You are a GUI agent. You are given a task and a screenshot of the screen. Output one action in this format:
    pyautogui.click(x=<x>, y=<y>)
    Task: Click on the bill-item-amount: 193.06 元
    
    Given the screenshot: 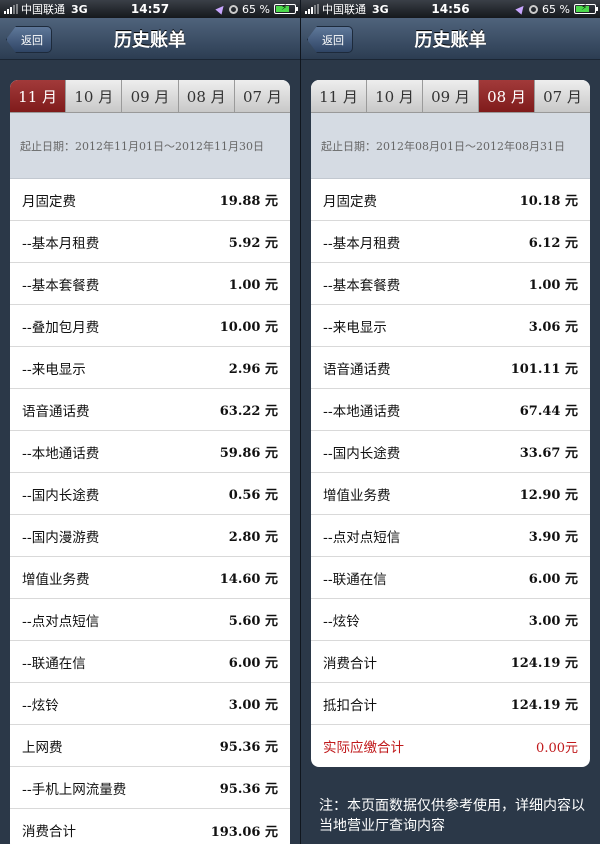 What is the action you would take?
    pyautogui.click(x=244, y=832)
    